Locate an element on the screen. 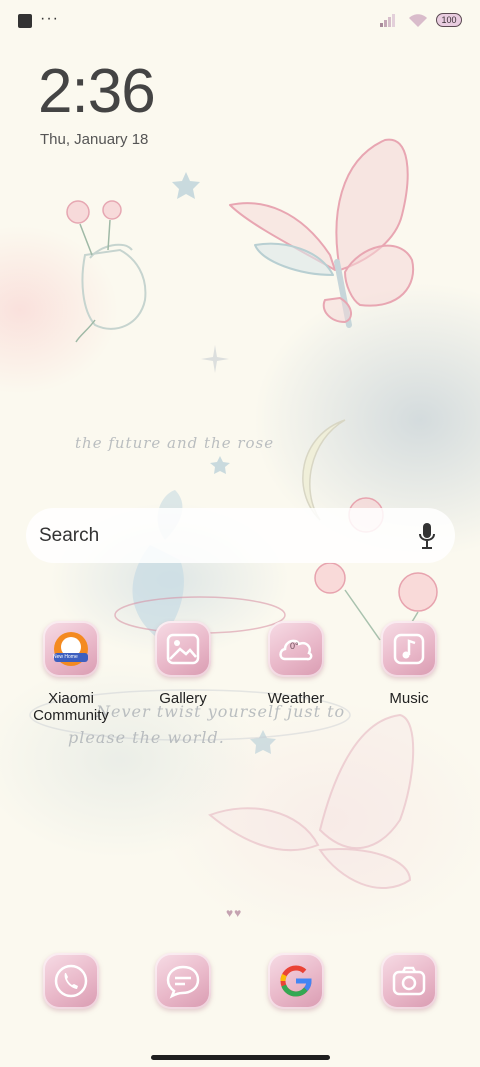 This screenshot has width=480, height=1067. search-label: Search is located at coordinates (69, 535).